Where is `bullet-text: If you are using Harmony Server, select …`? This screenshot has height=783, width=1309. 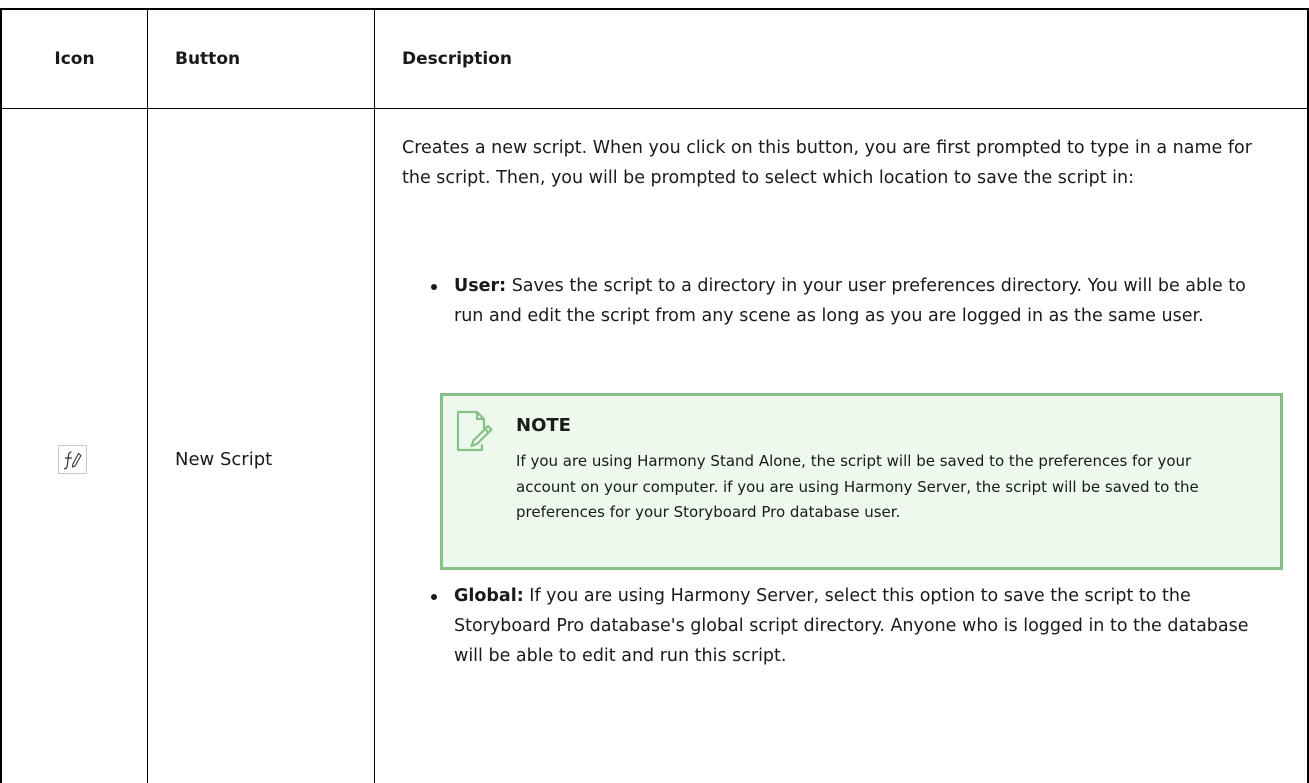 bullet-text: If you are using Harmony Server, select … is located at coordinates (851, 626).